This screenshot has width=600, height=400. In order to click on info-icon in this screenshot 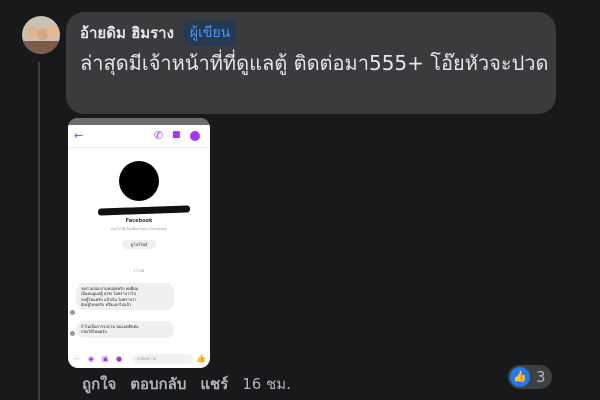, I will do `click(195, 136)`.